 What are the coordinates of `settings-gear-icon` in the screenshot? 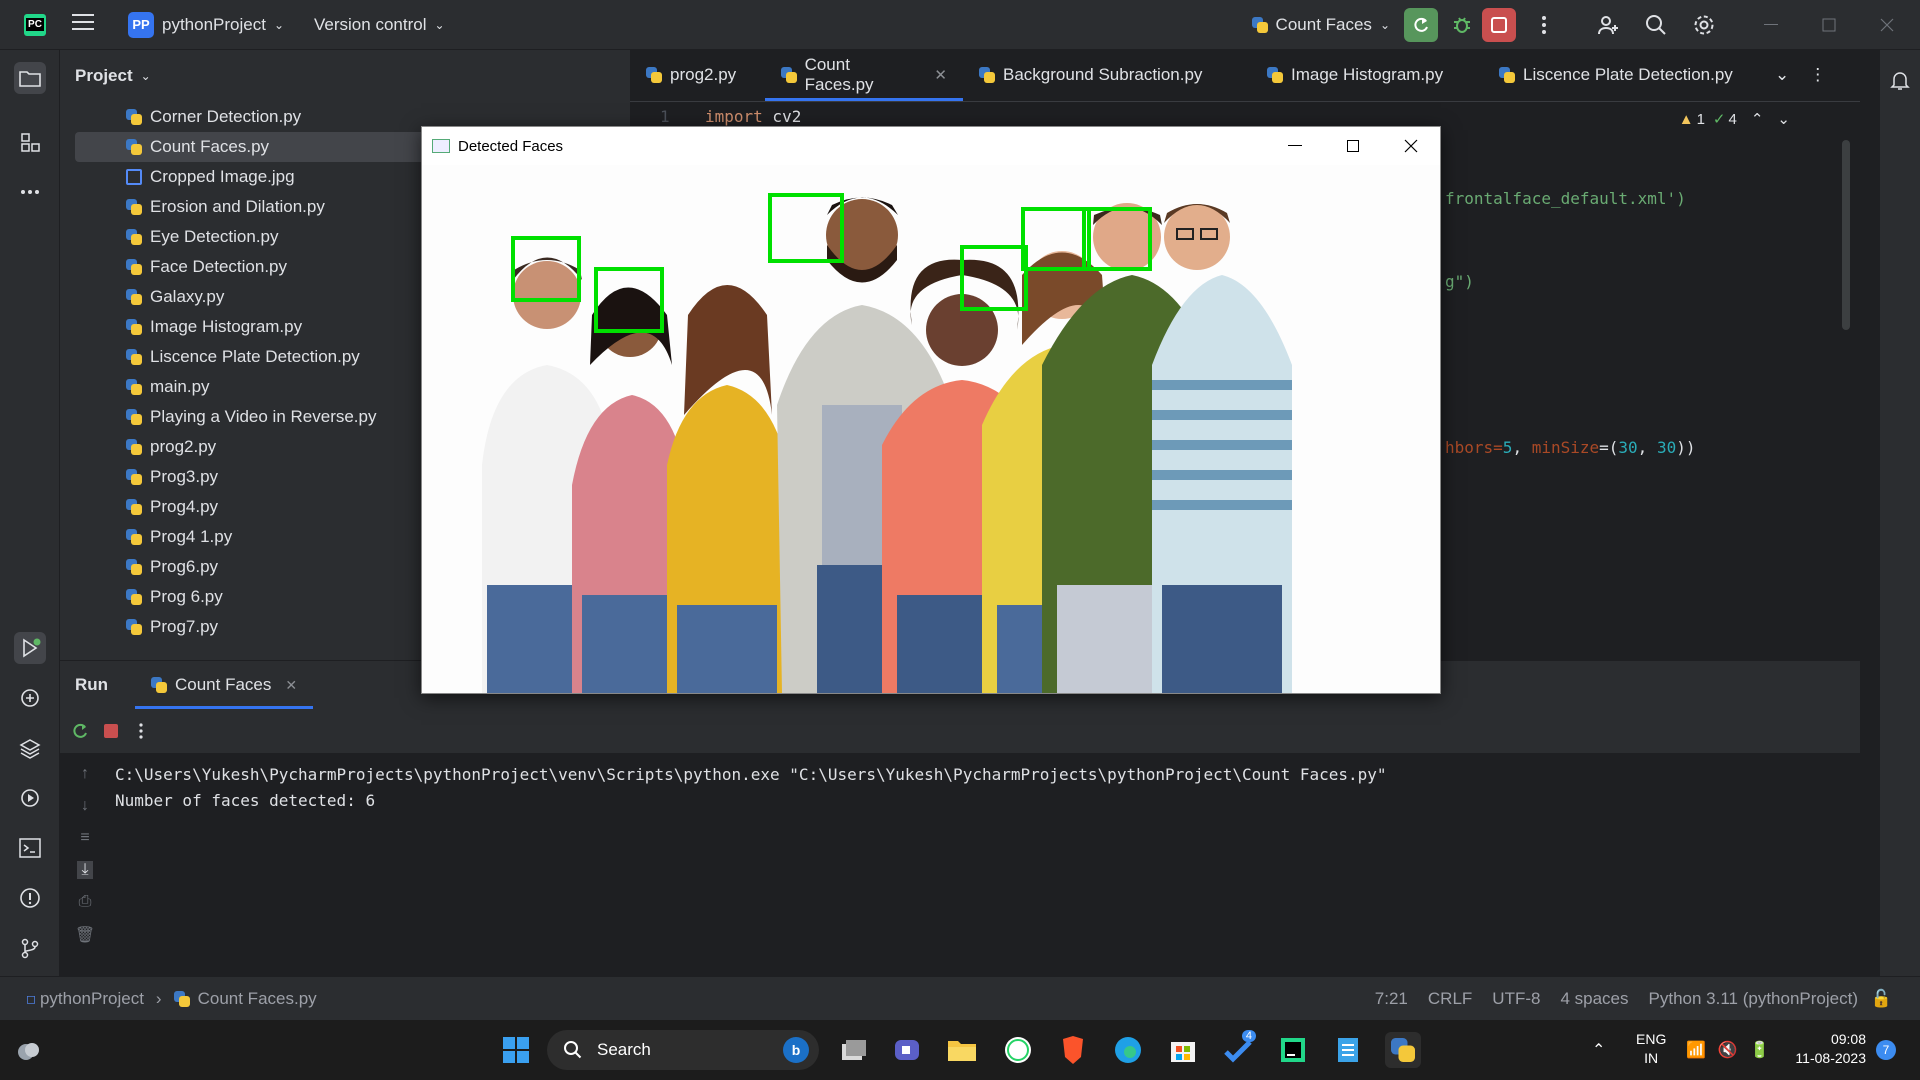 It's located at (1704, 25).